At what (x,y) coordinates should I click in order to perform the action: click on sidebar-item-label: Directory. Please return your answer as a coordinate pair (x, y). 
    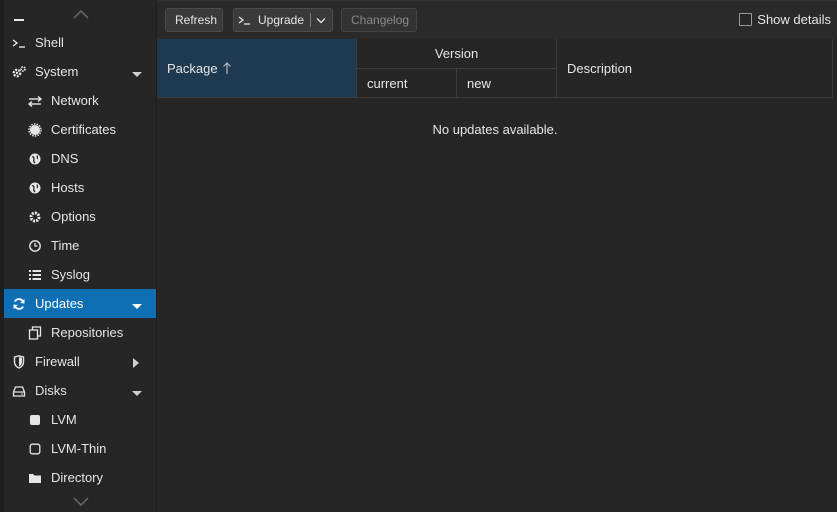
    Looking at the image, I should click on (77, 477).